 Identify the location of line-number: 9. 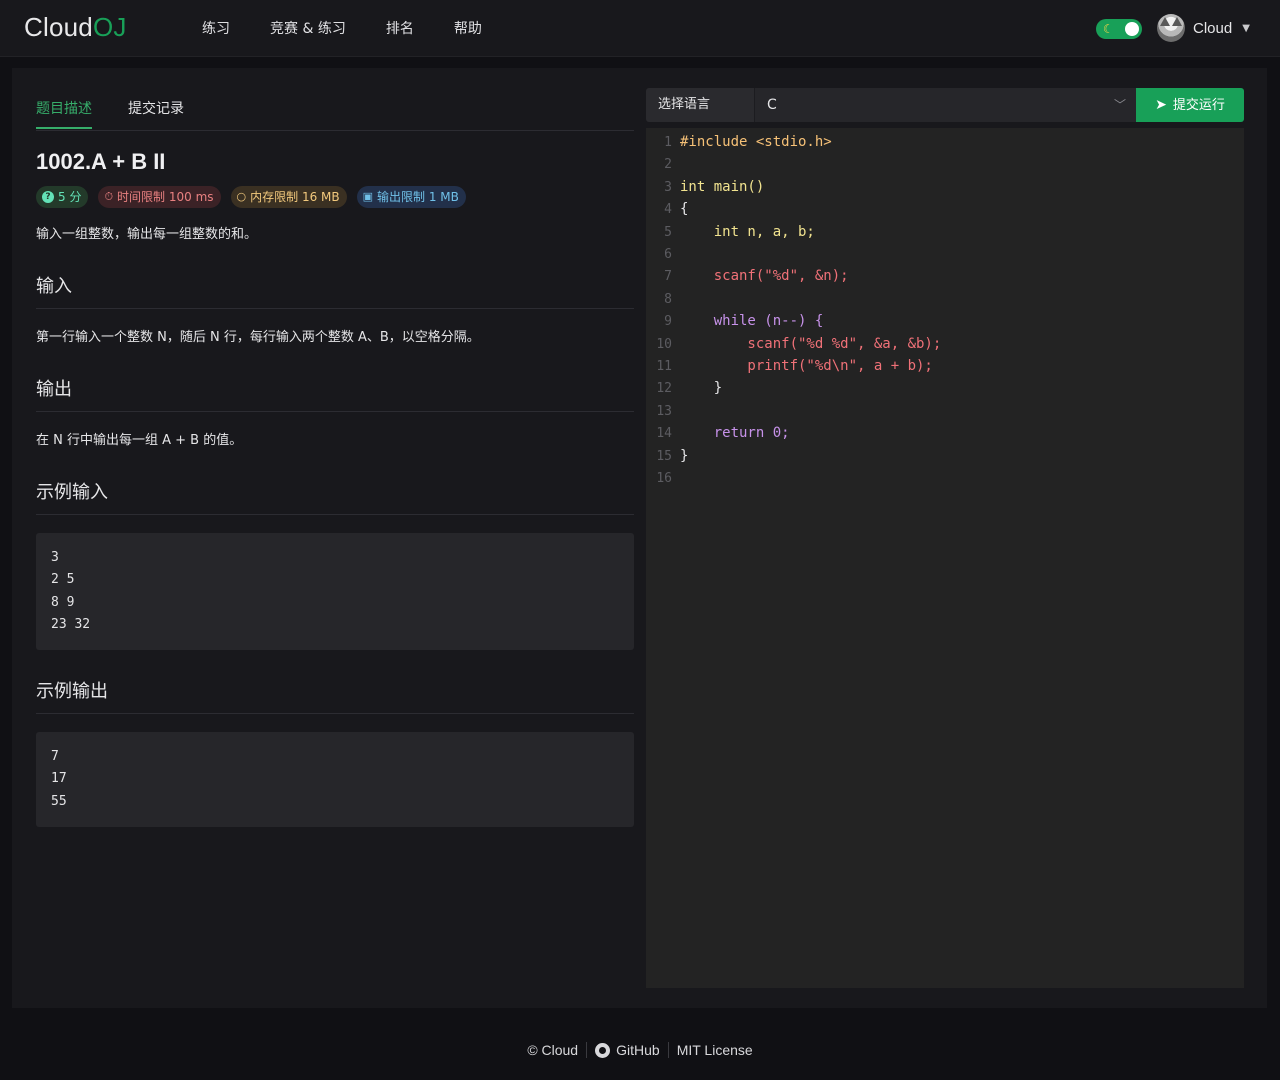
(668, 322).